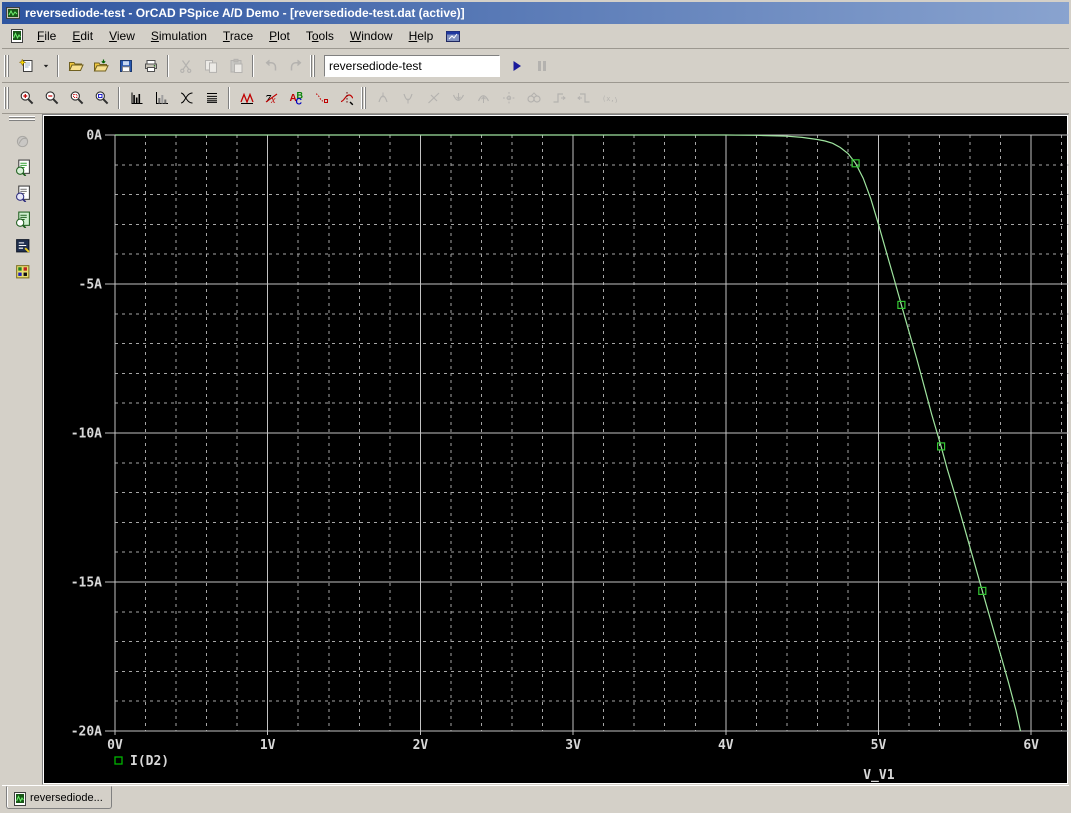  Describe the element at coordinates (179, 36) in the screenshot. I see `menu-simulation: Simulation` at that location.